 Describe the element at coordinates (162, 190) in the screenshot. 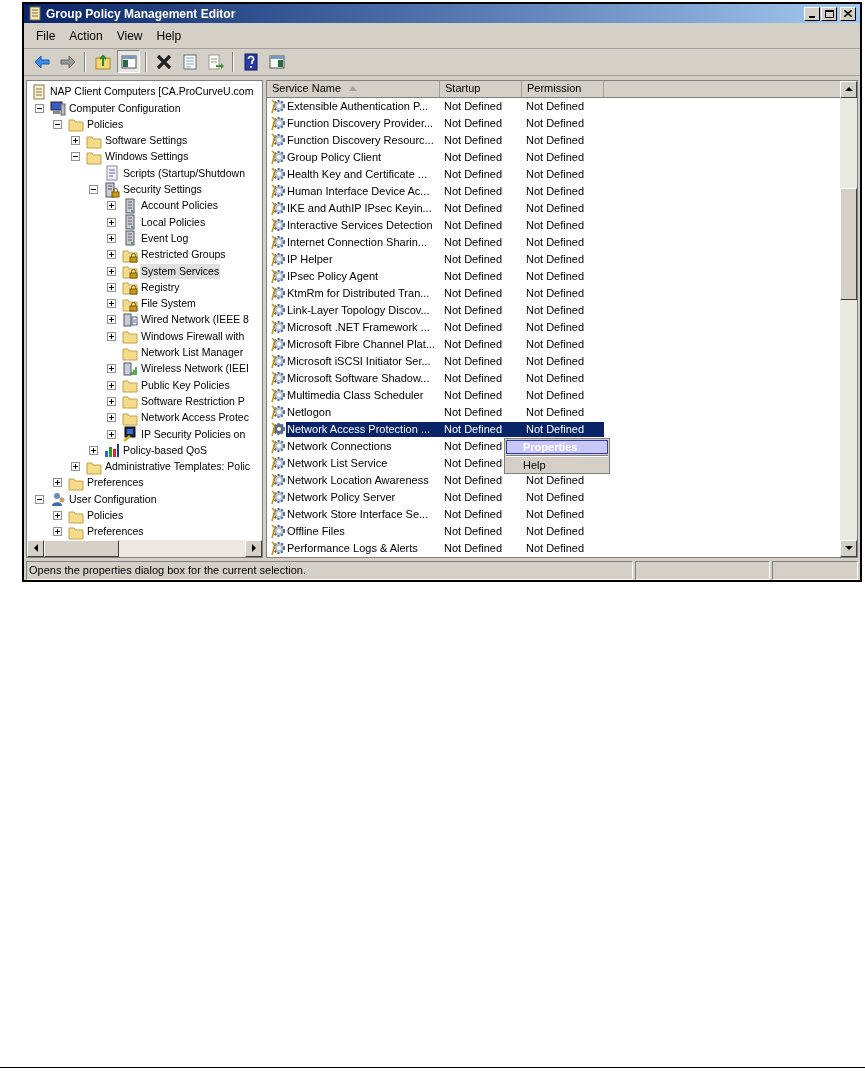

I see `tree-item: Security Settings` at that location.